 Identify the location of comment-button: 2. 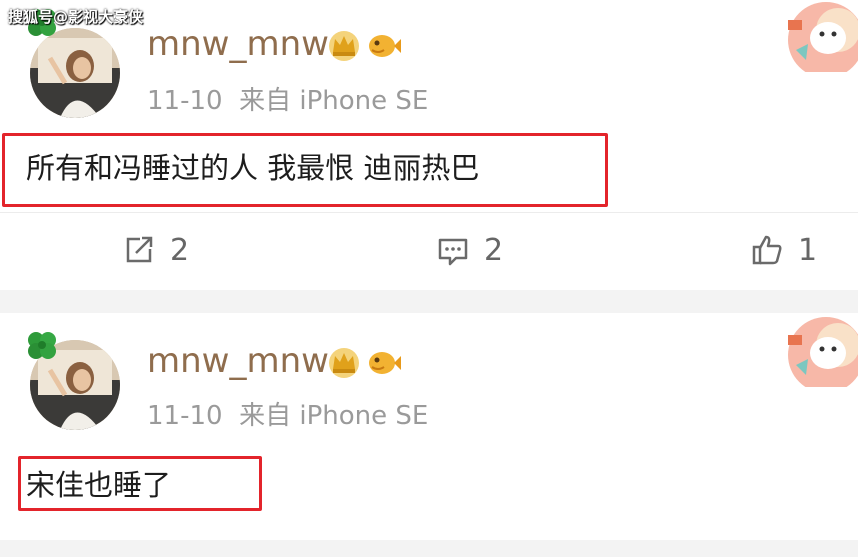
(469, 250).